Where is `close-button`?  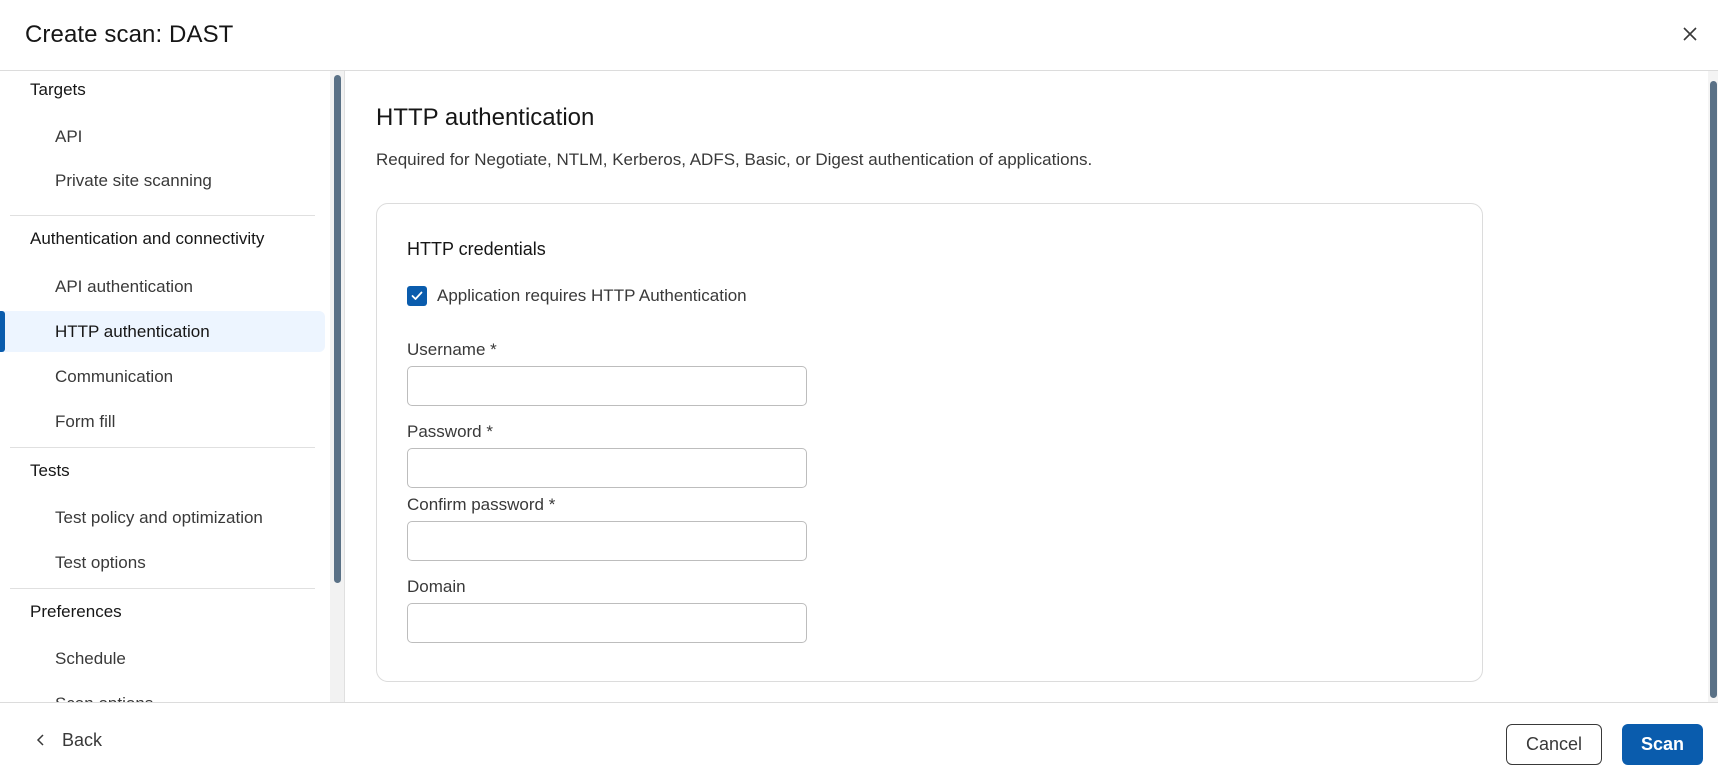
close-button is located at coordinates (1690, 34).